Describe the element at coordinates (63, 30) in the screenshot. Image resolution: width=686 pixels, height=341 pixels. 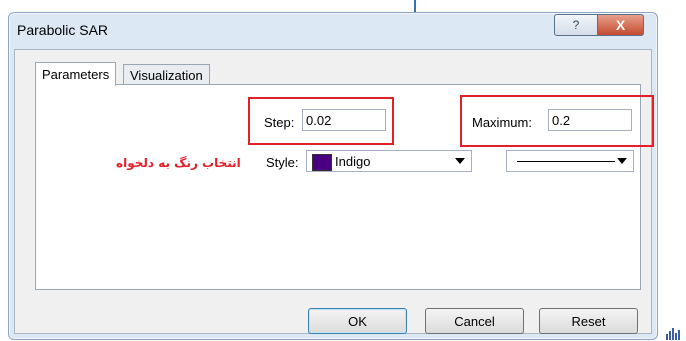
I see `dialog-title: Parabolic SAR` at that location.